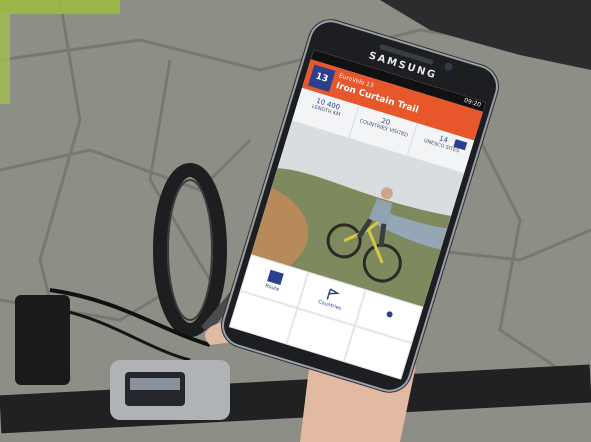 The height and width of the screenshot is (442, 591). I want to click on green-glare, so click(60, 7).